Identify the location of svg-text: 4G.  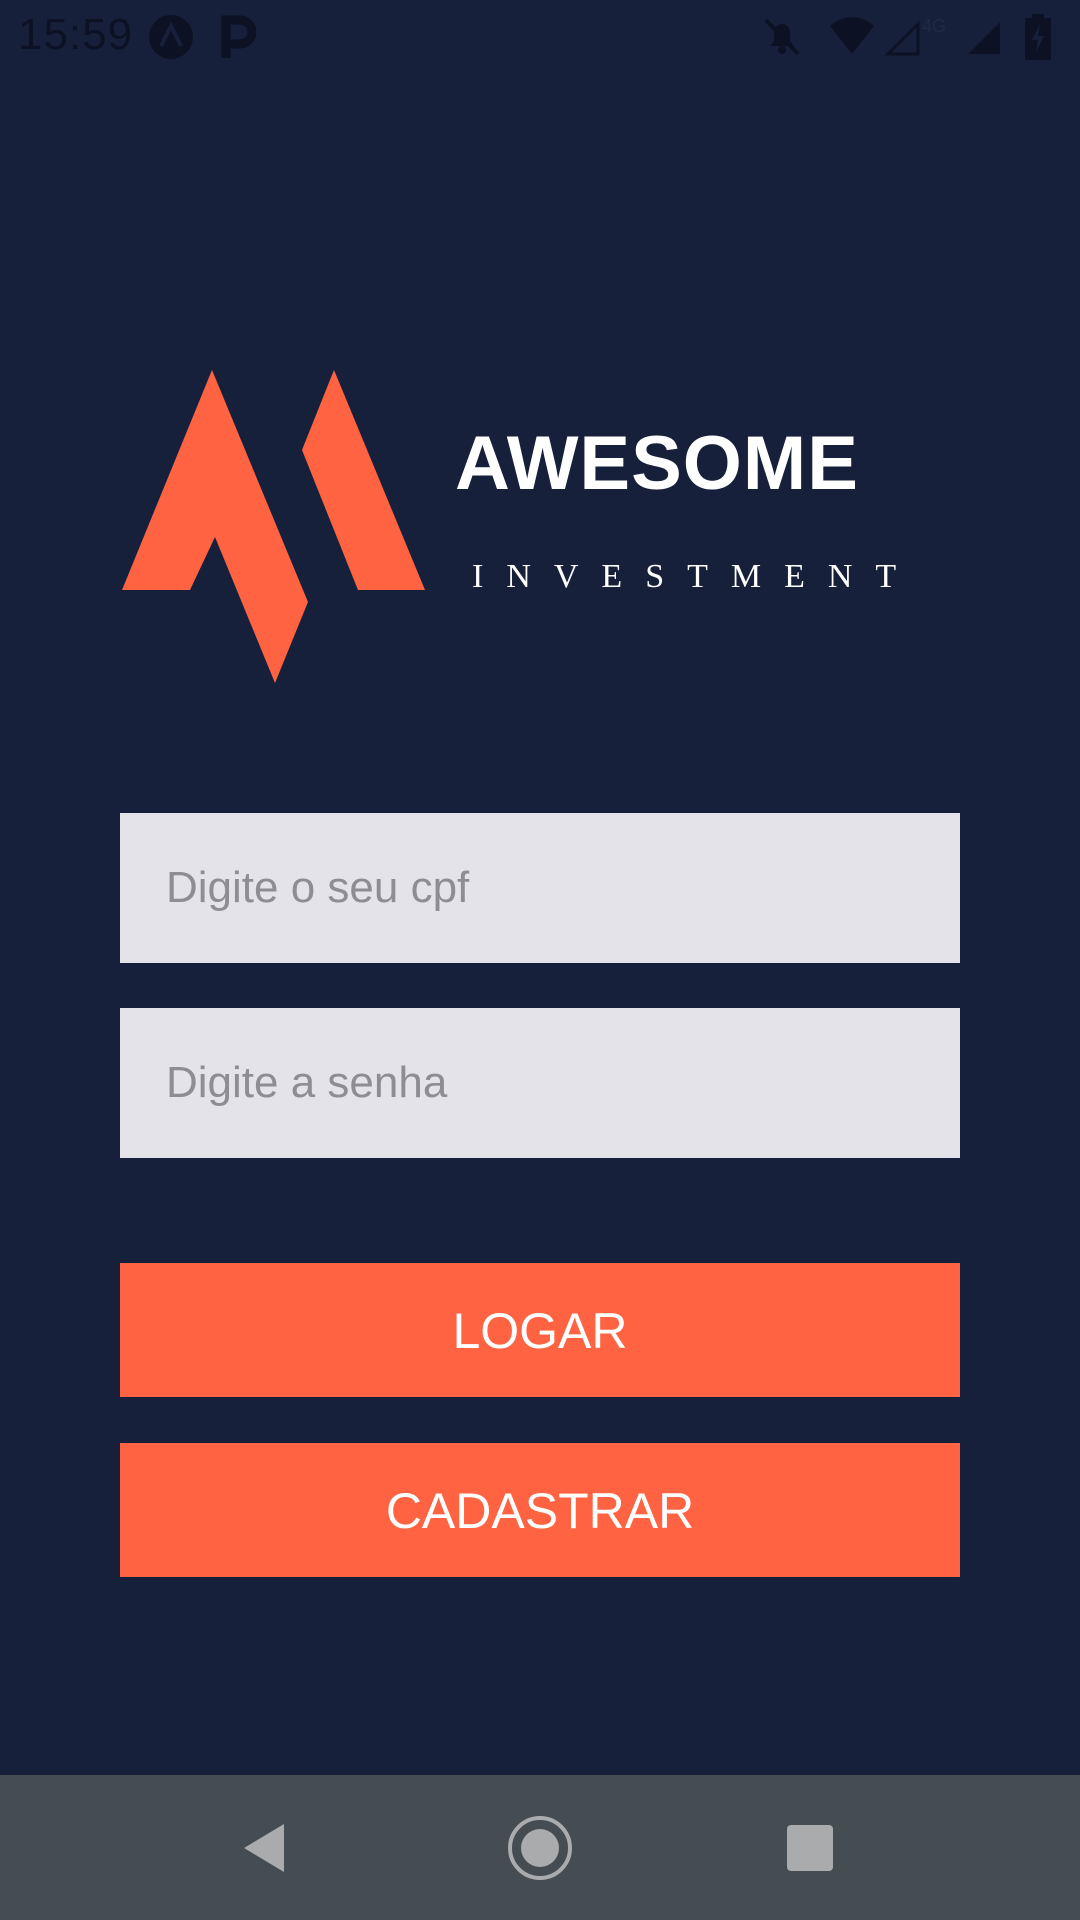
(934, 26).